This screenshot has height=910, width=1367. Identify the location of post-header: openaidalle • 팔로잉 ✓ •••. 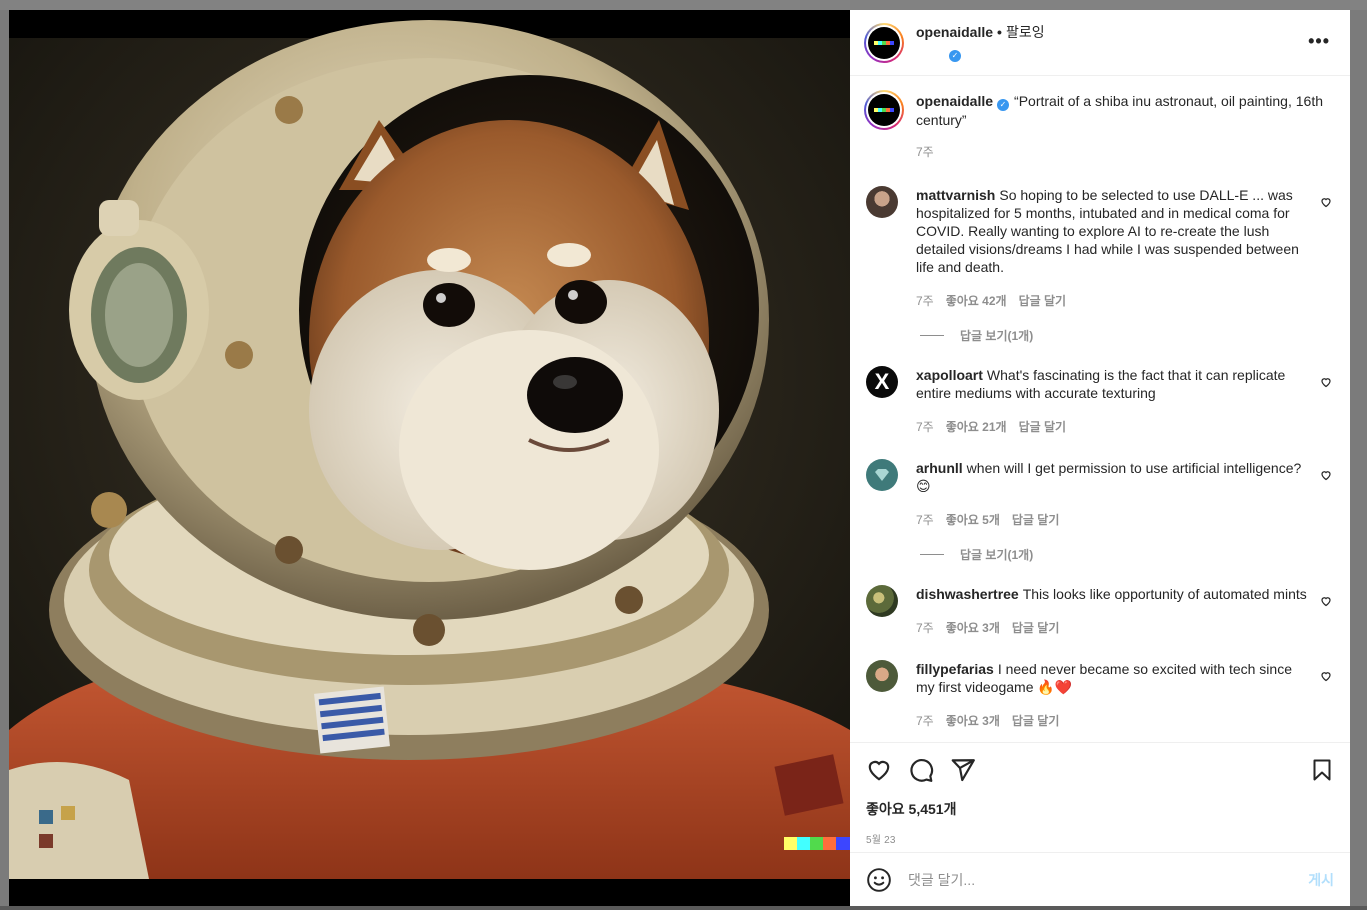
(1100, 43).